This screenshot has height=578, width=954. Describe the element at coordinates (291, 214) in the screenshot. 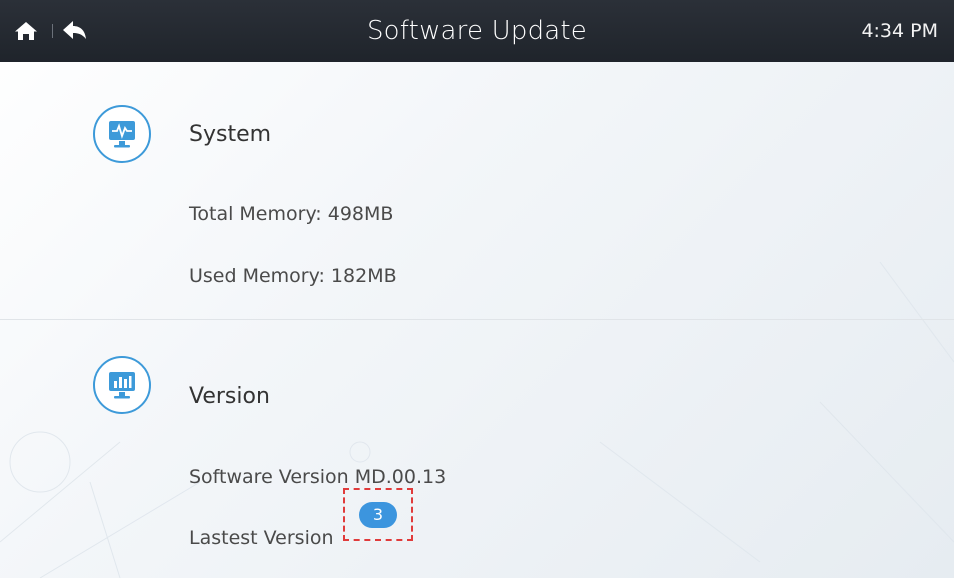

I see `total-memory-text: Total Memory: 498MB` at that location.